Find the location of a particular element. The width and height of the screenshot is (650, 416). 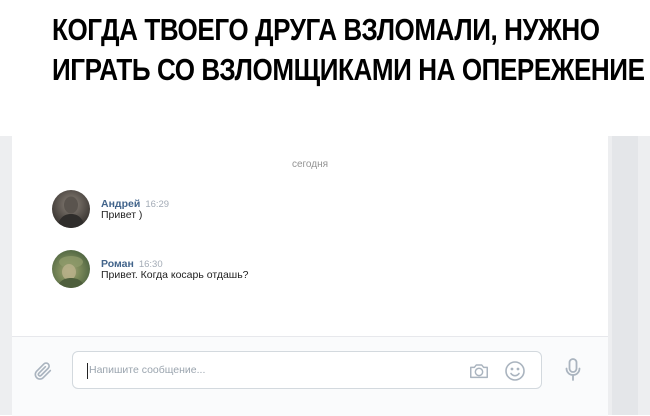

message-text: Привет. Когда косарь отдашь? is located at coordinates (175, 275).